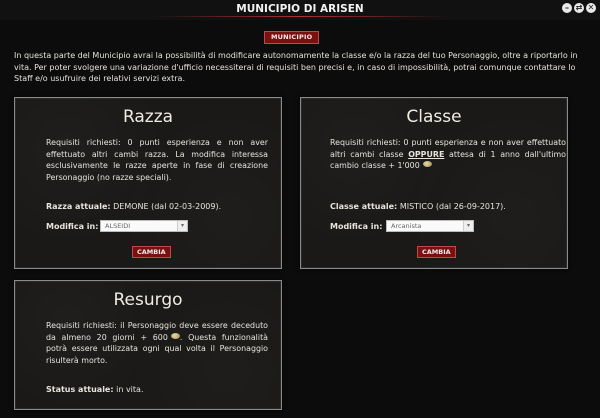 The image size is (600, 418). I want to click on window-titlebar: MUNICIPIO DI ARISEN – ⇄ ✕, so click(300, 10).